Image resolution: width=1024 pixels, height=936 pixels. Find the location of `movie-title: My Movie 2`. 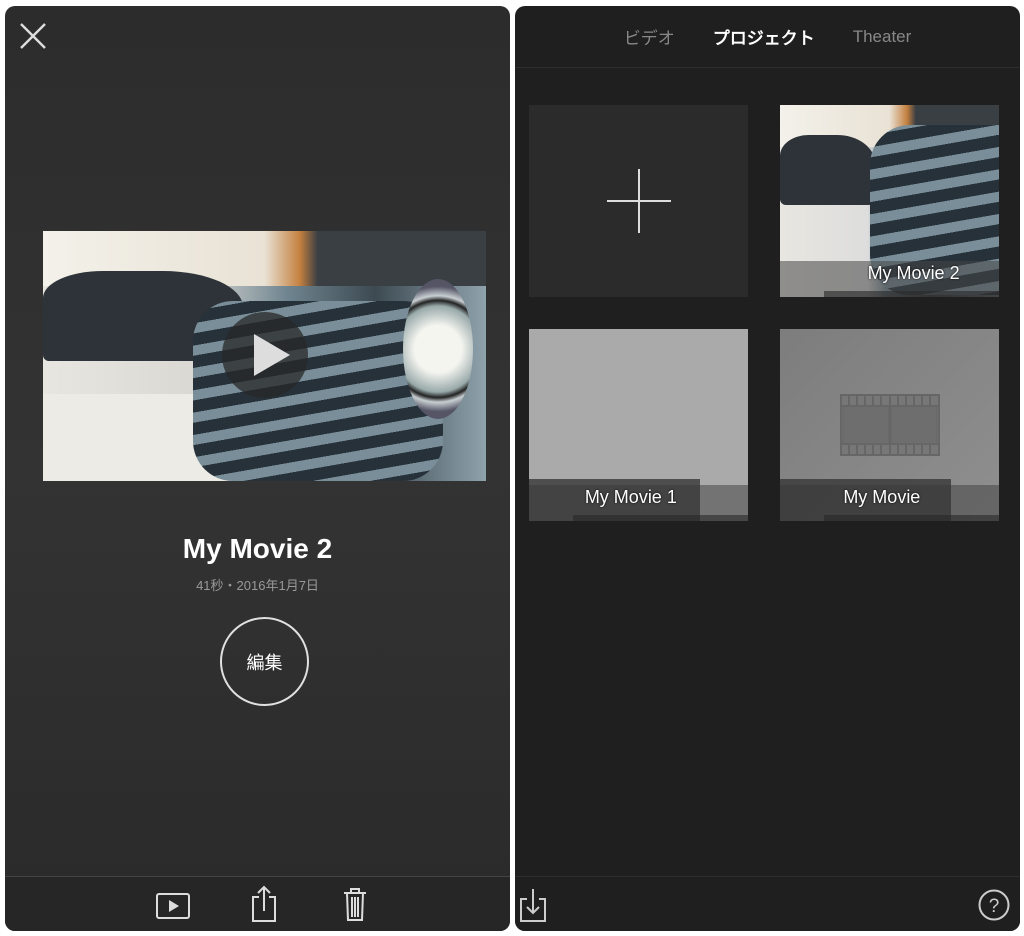

movie-title: My Movie 2 is located at coordinates (257, 548).